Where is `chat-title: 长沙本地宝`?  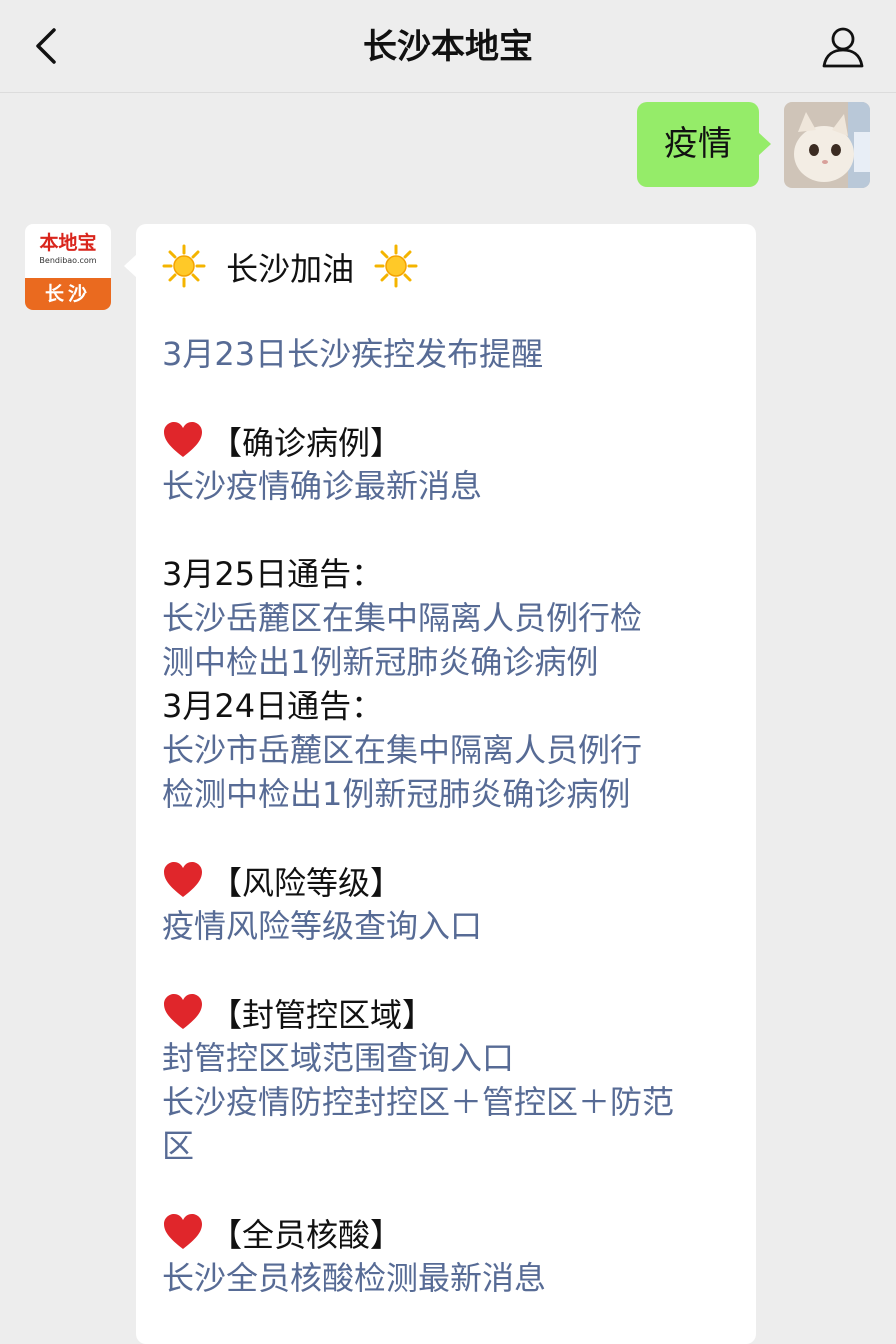
chat-title: 长沙本地宝 is located at coordinates (448, 47).